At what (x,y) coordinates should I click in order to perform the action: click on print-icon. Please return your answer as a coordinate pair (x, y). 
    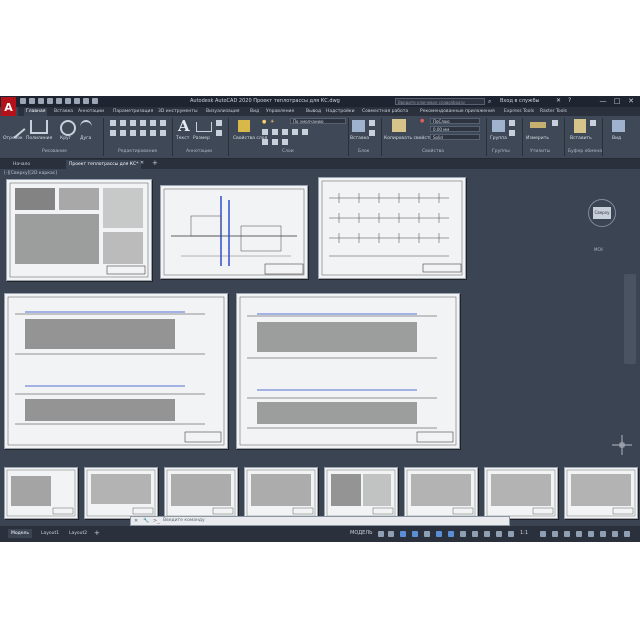
    Looking at the image, I should click on (68, 101).